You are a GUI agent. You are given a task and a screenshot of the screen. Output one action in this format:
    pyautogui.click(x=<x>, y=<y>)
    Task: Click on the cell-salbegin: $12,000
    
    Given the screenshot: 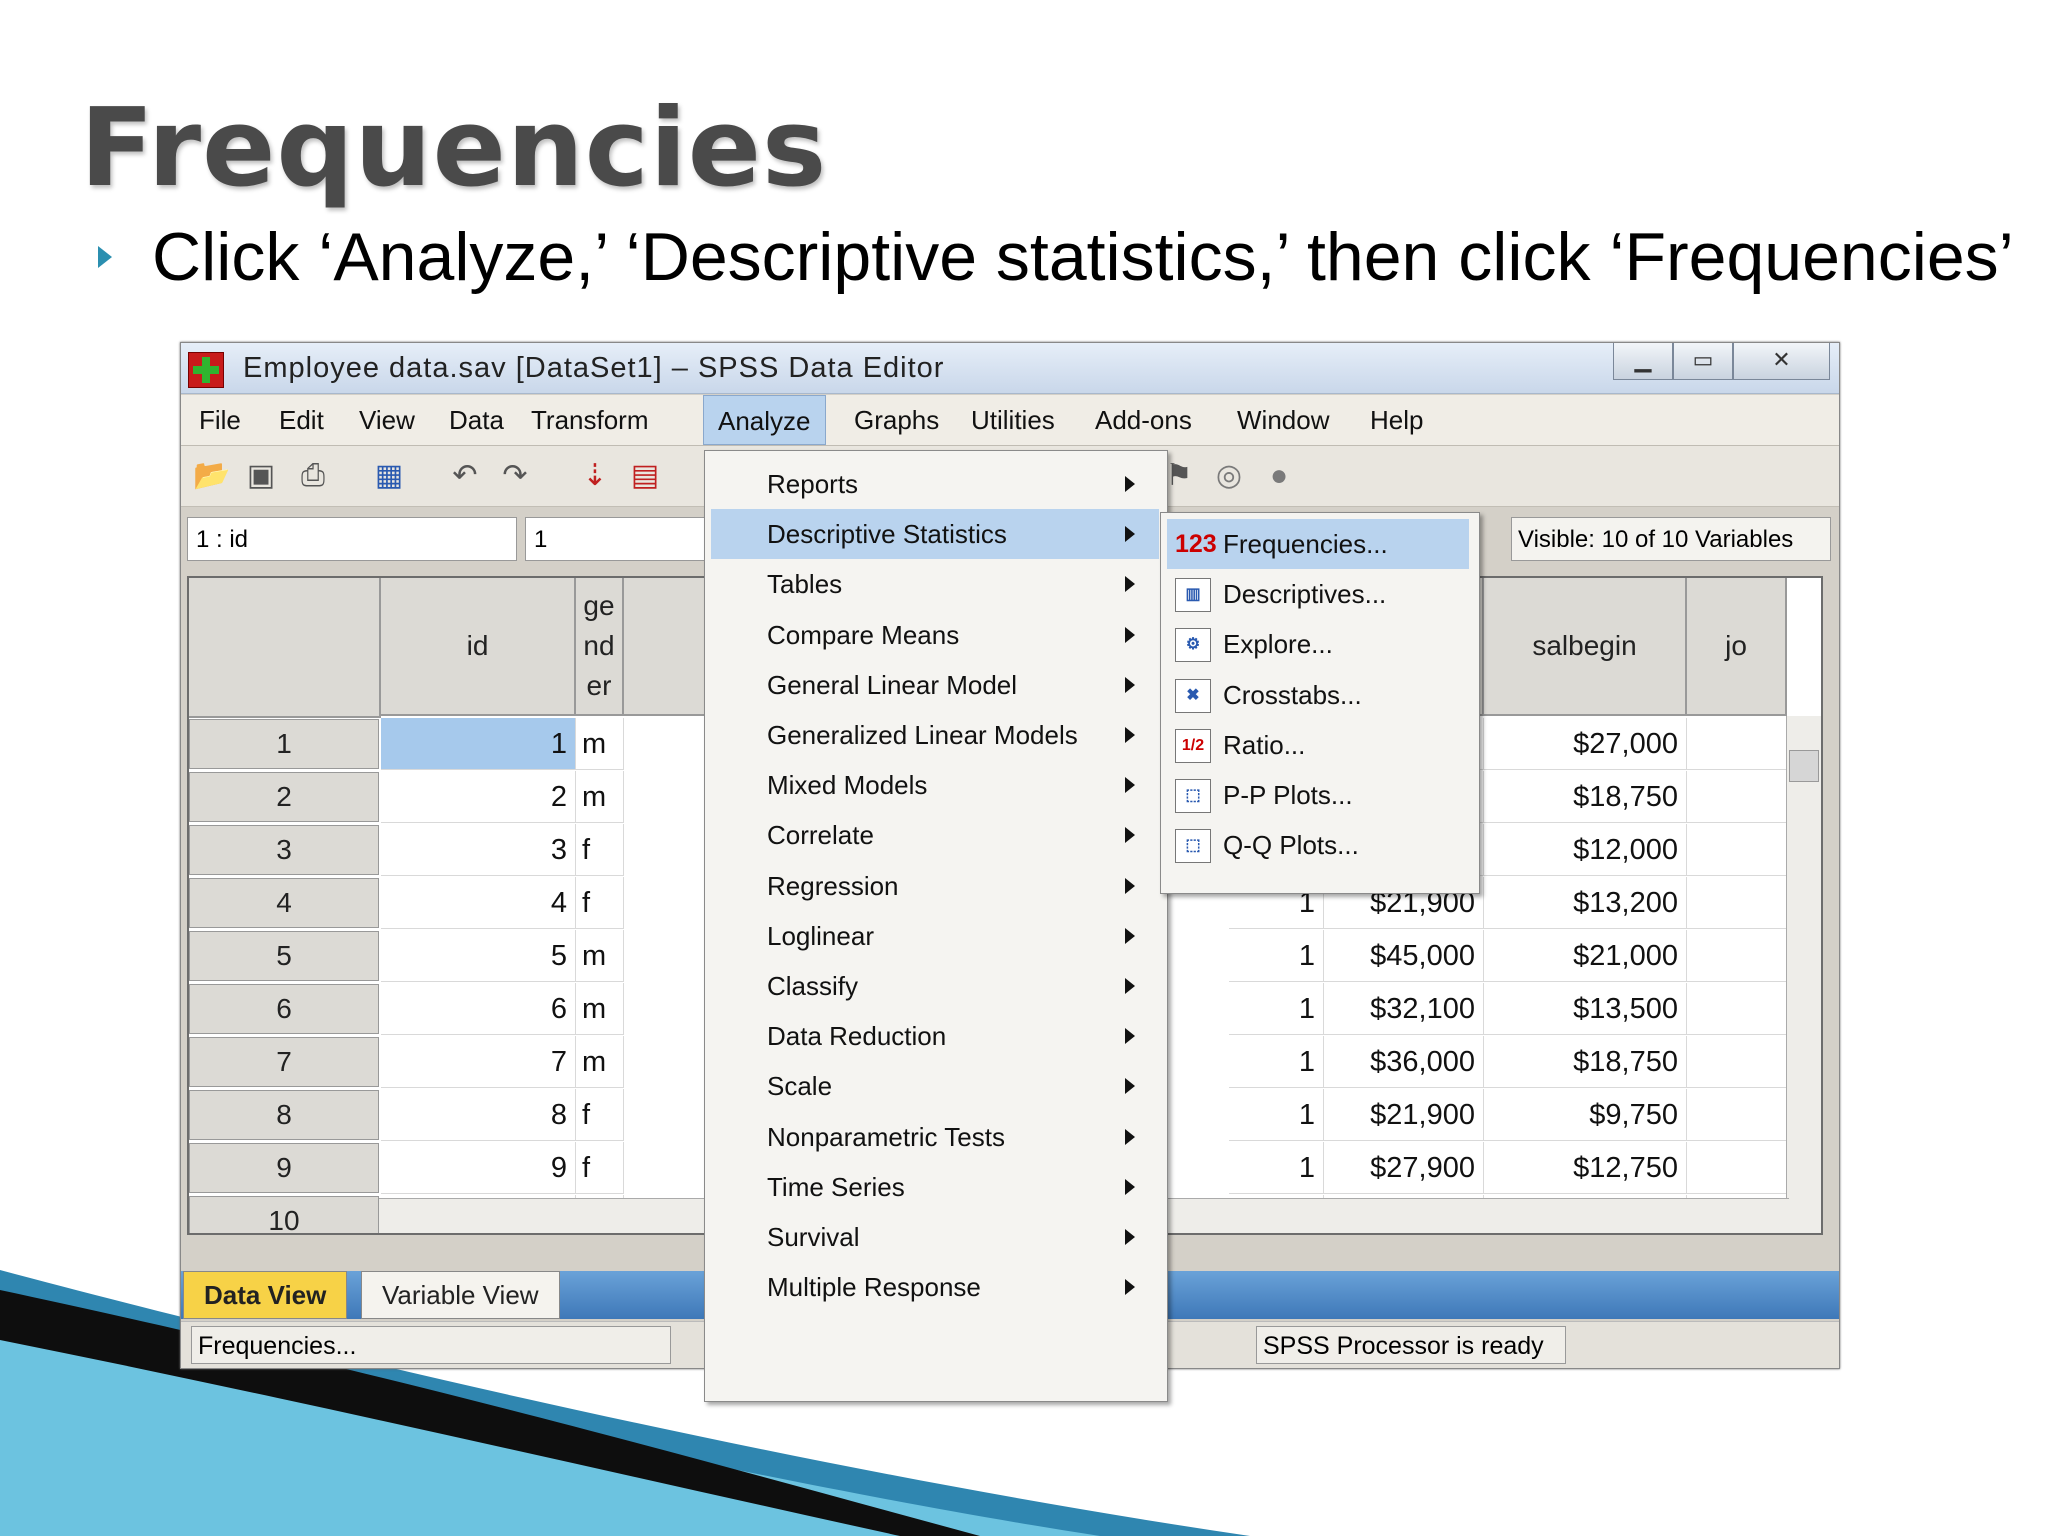 What is the action you would take?
    pyautogui.click(x=1585, y=850)
    